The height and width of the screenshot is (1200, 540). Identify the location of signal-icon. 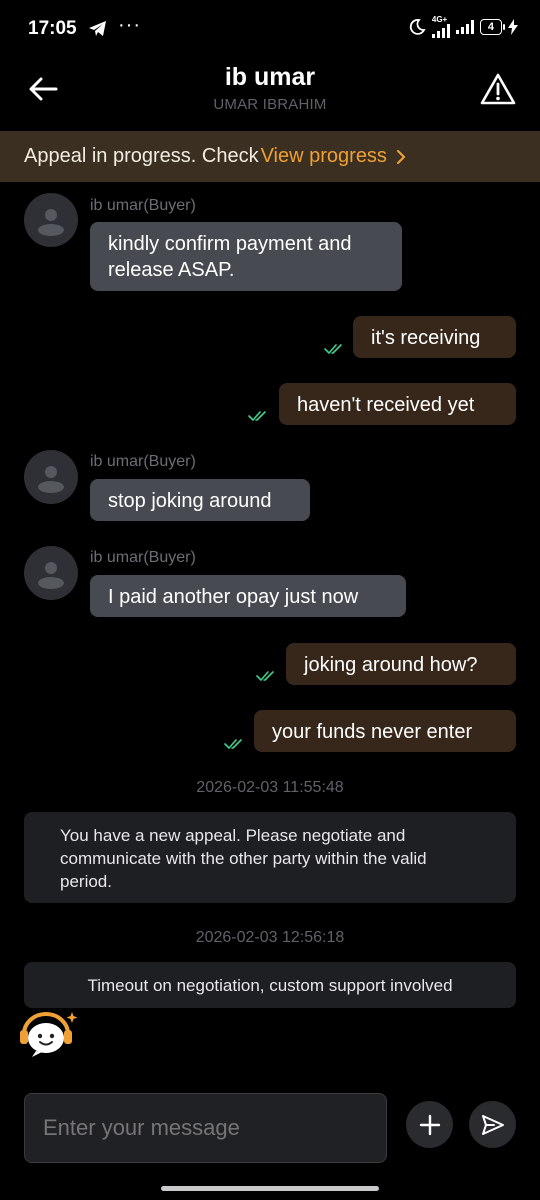
(440, 31).